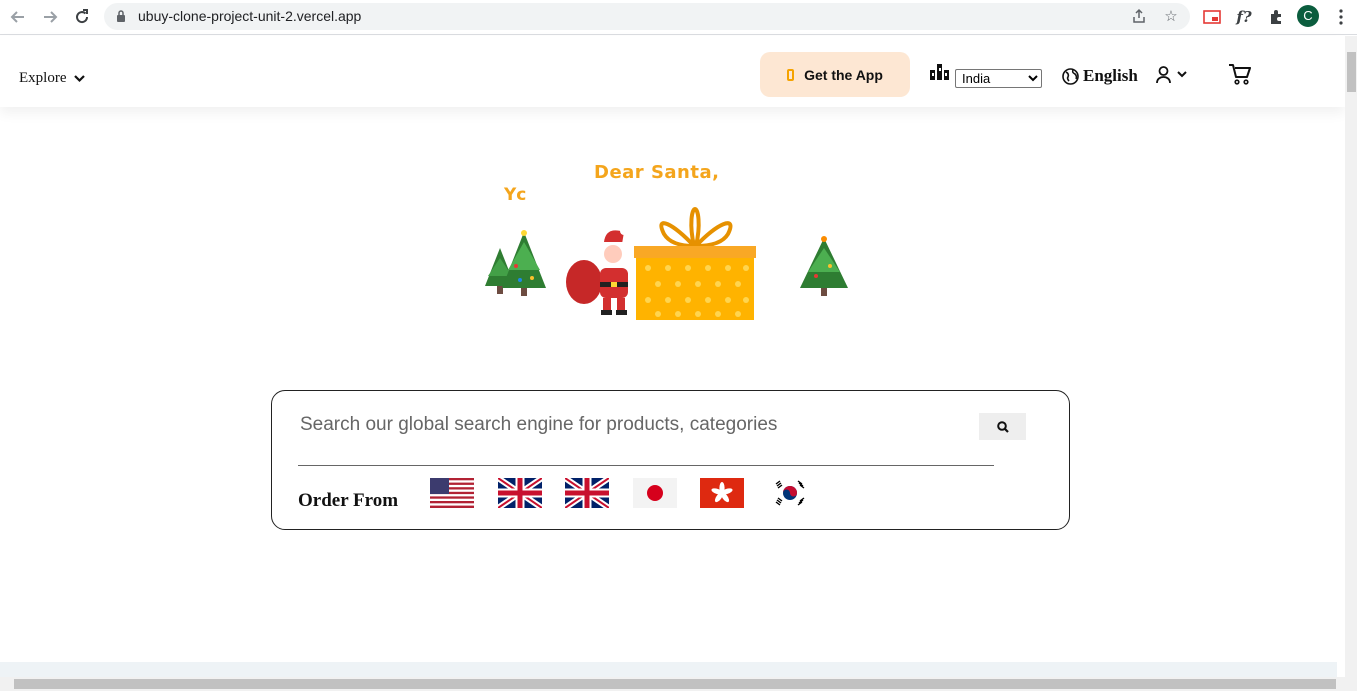  Describe the element at coordinates (1341, 17) in the screenshot. I see `kebab-menu-icon` at that location.